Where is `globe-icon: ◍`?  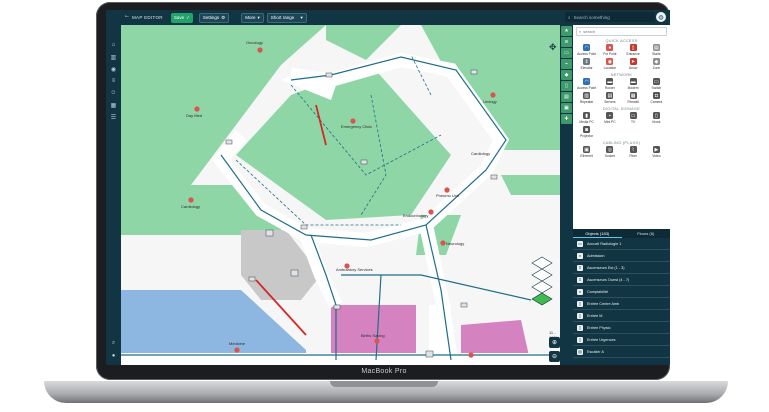
globe-icon: ◍ is located at coordinates (661, 17).